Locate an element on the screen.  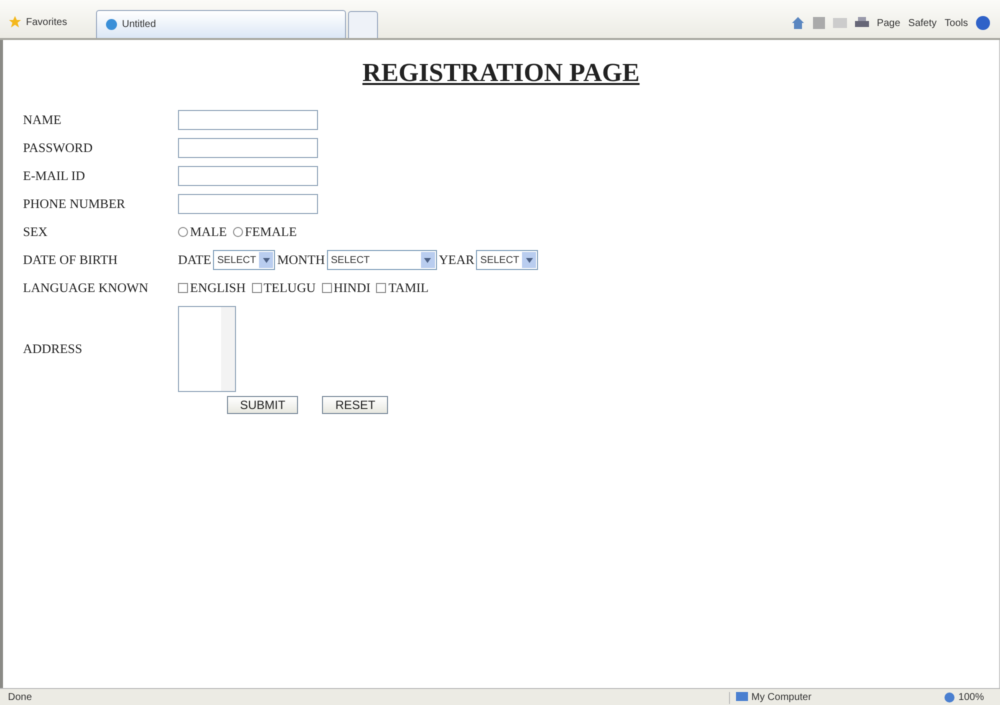
command-menu: Safety is located at coordinates (922, 23).